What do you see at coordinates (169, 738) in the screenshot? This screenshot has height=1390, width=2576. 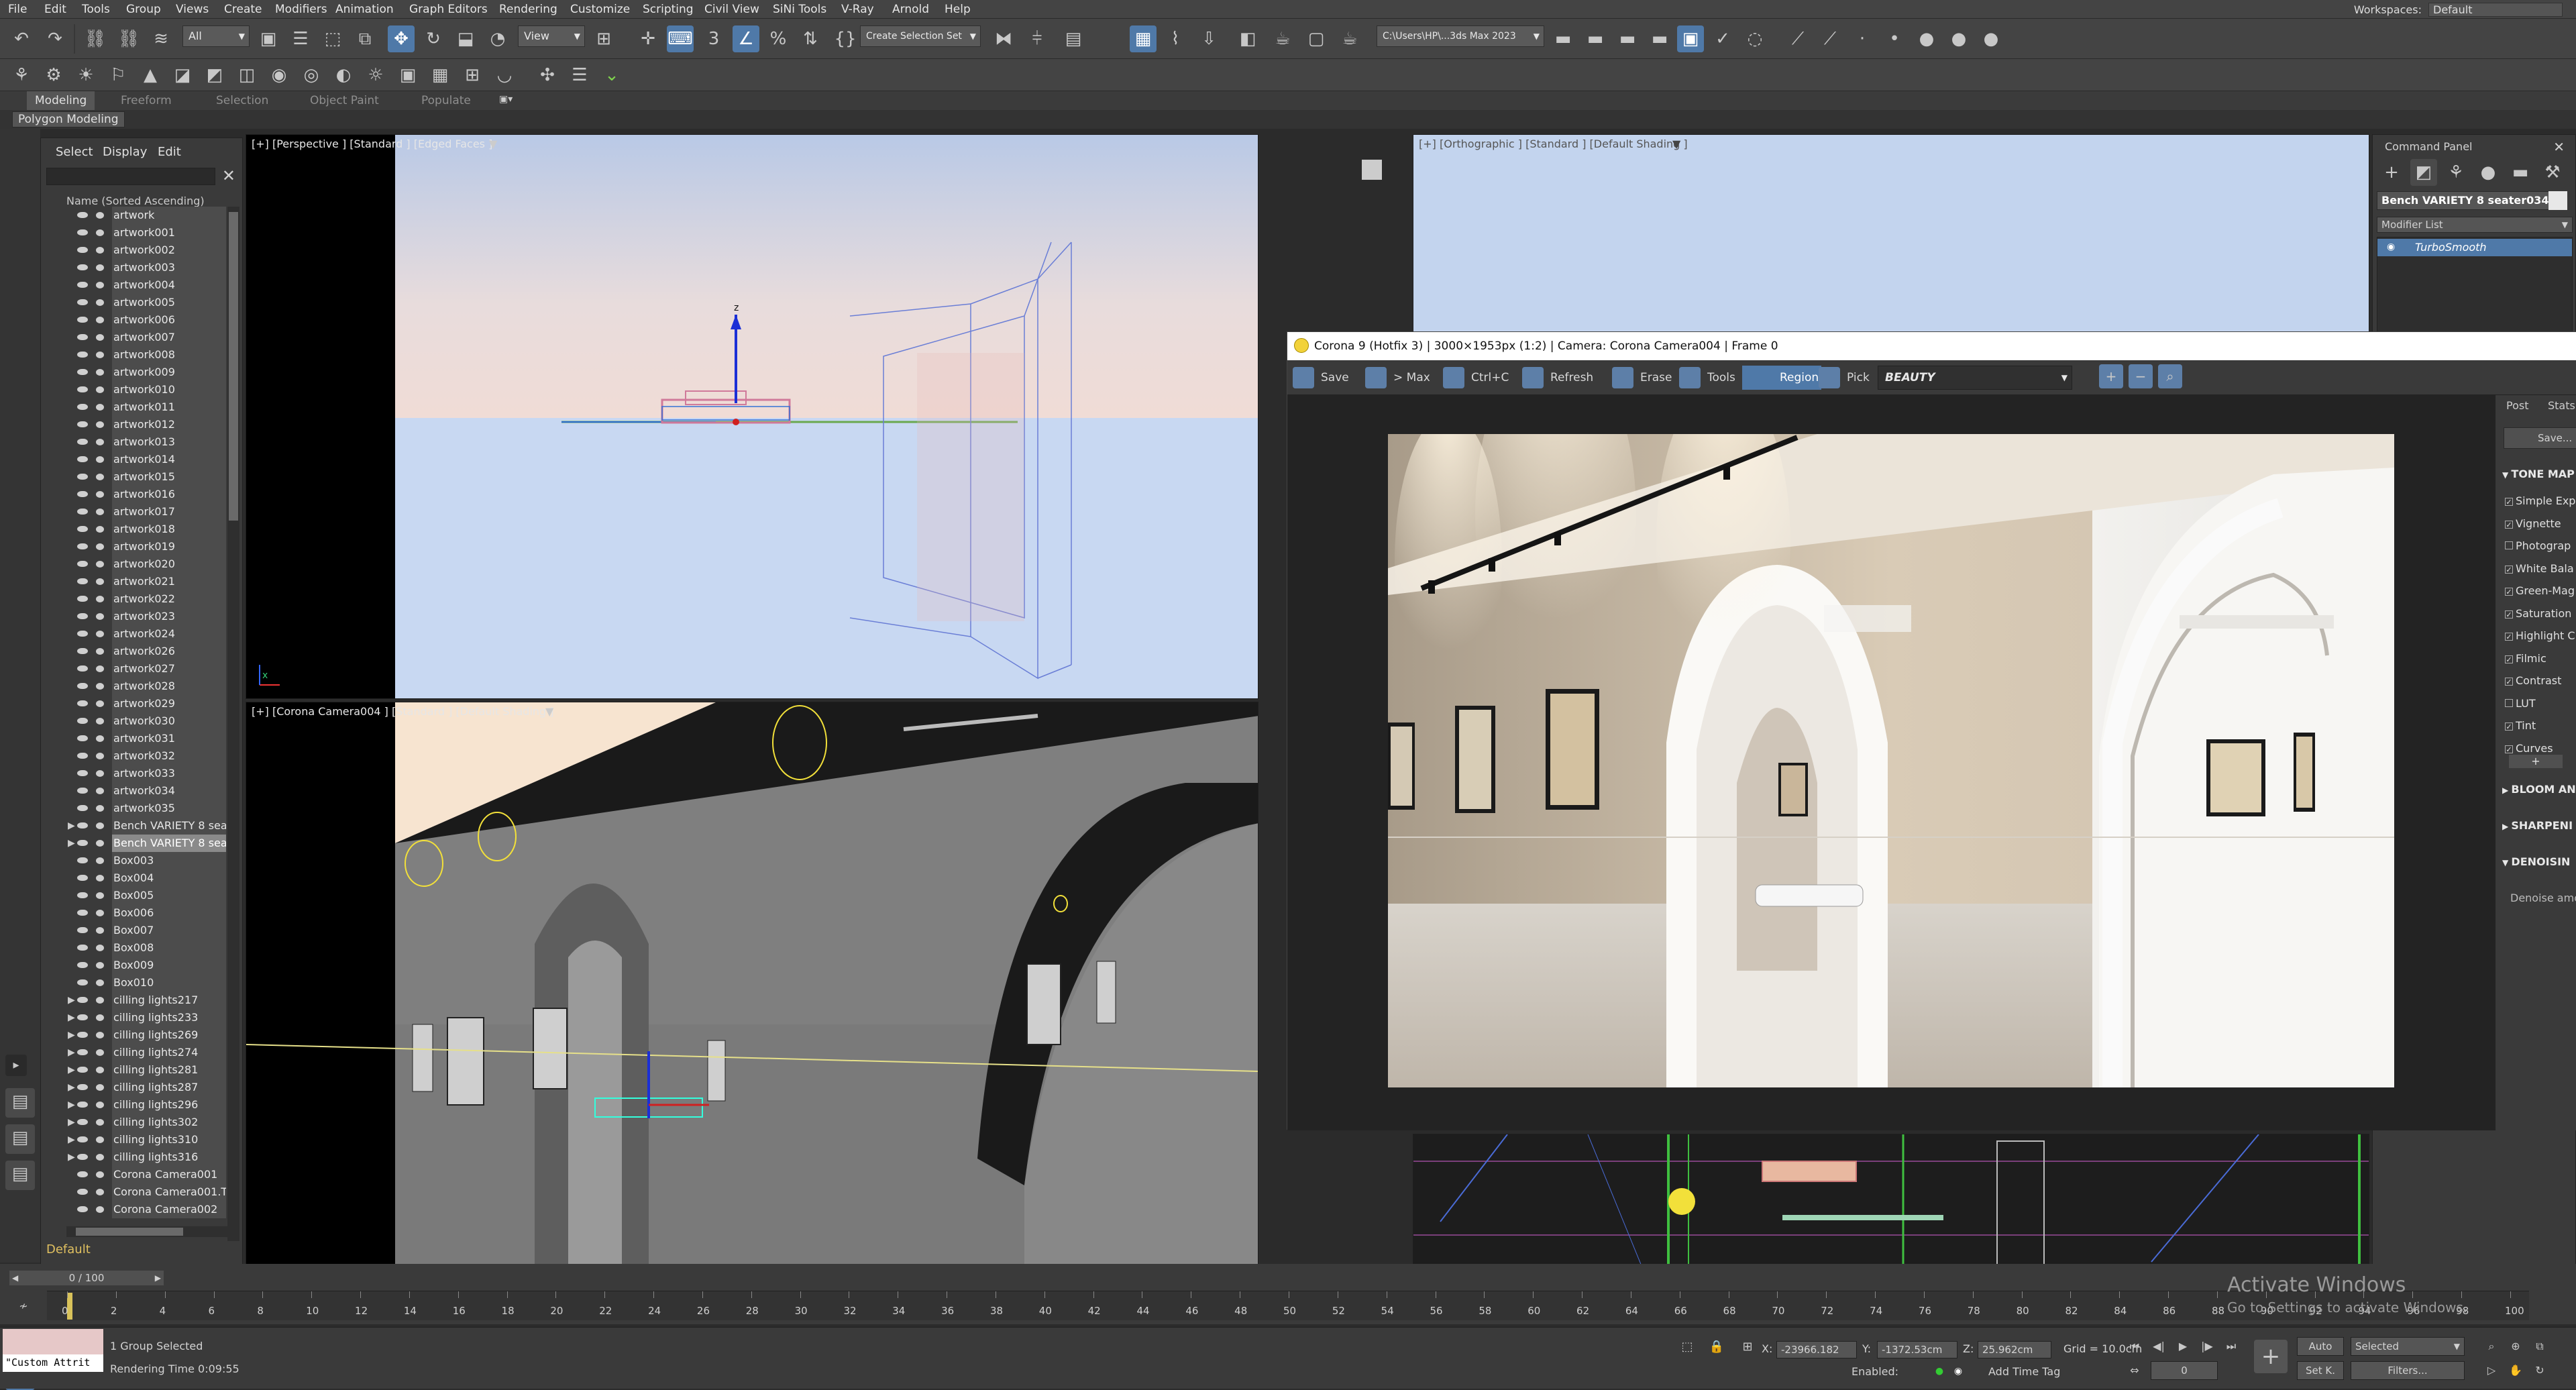 I see `object-name: artwork031` at bounding box center [169, 738].